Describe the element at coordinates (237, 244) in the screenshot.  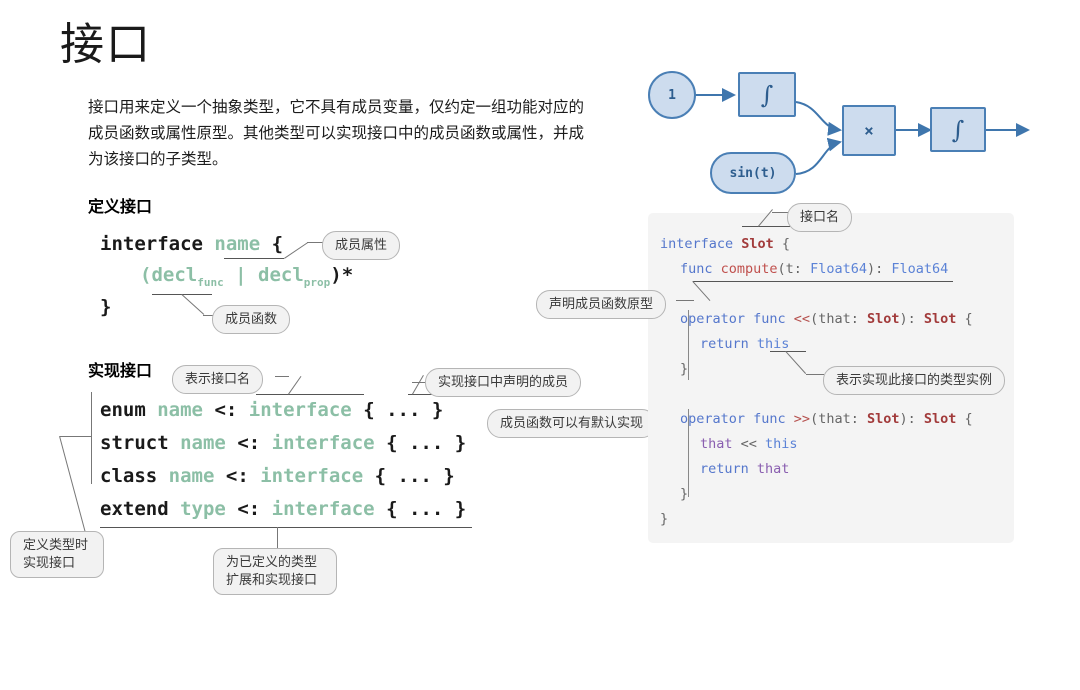
I see `syntax-name: name` at that location.